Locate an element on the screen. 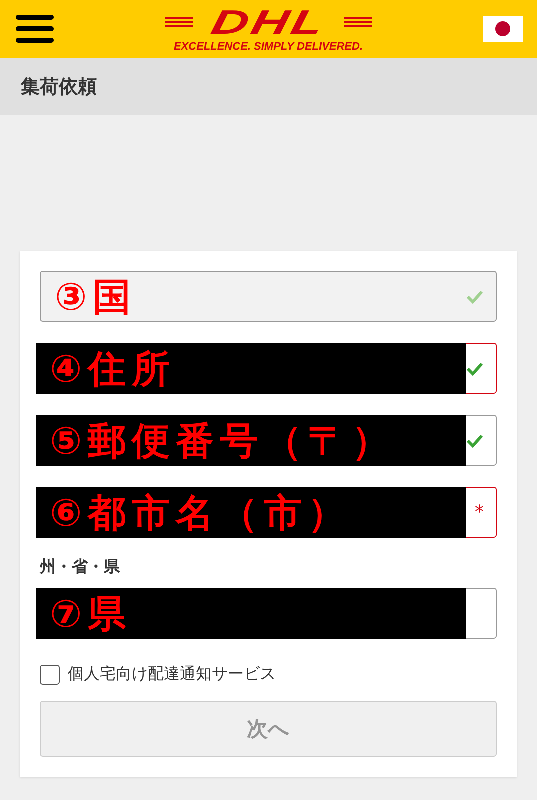 The image size is (537, 800). annotation-label: ⑤郵便番号（〒） is located at coordinates (222, 441).